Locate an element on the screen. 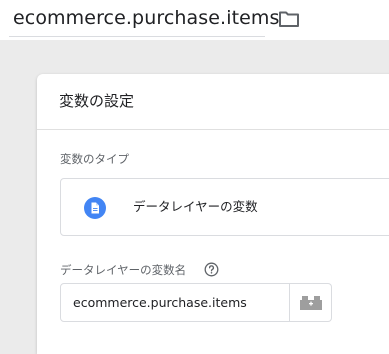 The height and width of the screenshot is (354, 389). card-title: 変数の設定 is located at coordinates (97, 101).